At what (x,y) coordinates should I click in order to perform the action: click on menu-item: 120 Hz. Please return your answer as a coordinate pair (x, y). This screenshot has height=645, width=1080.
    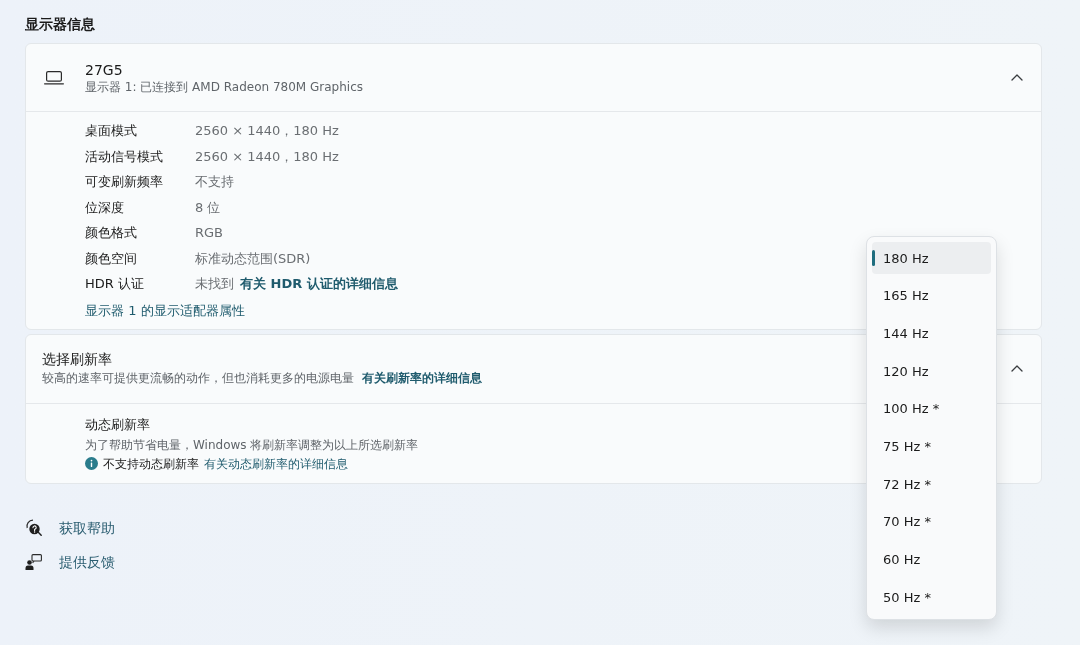
    Looking at the image, I should click on (931, 371).